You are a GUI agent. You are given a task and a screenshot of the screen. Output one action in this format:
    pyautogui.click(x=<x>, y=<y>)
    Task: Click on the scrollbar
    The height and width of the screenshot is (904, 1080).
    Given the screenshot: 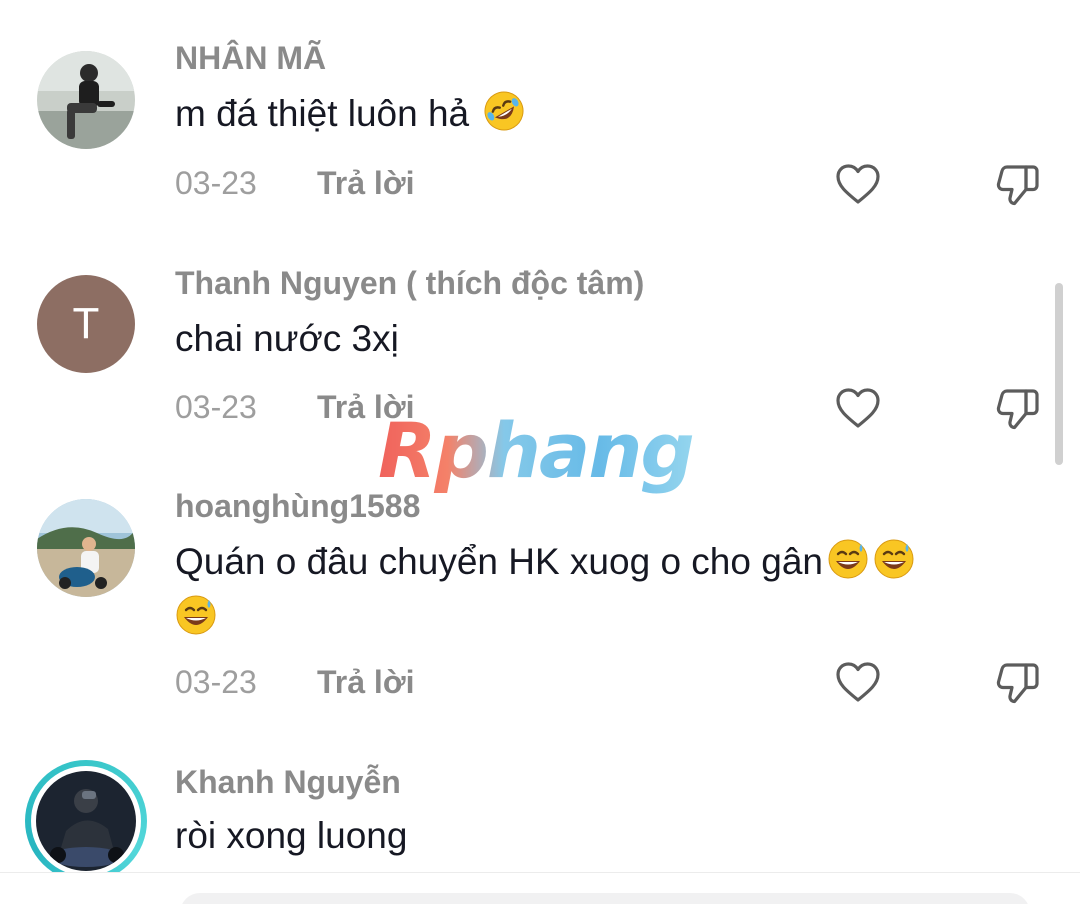 What is the action you would take?
    pyautogui.click(x=1059, y=374)
    